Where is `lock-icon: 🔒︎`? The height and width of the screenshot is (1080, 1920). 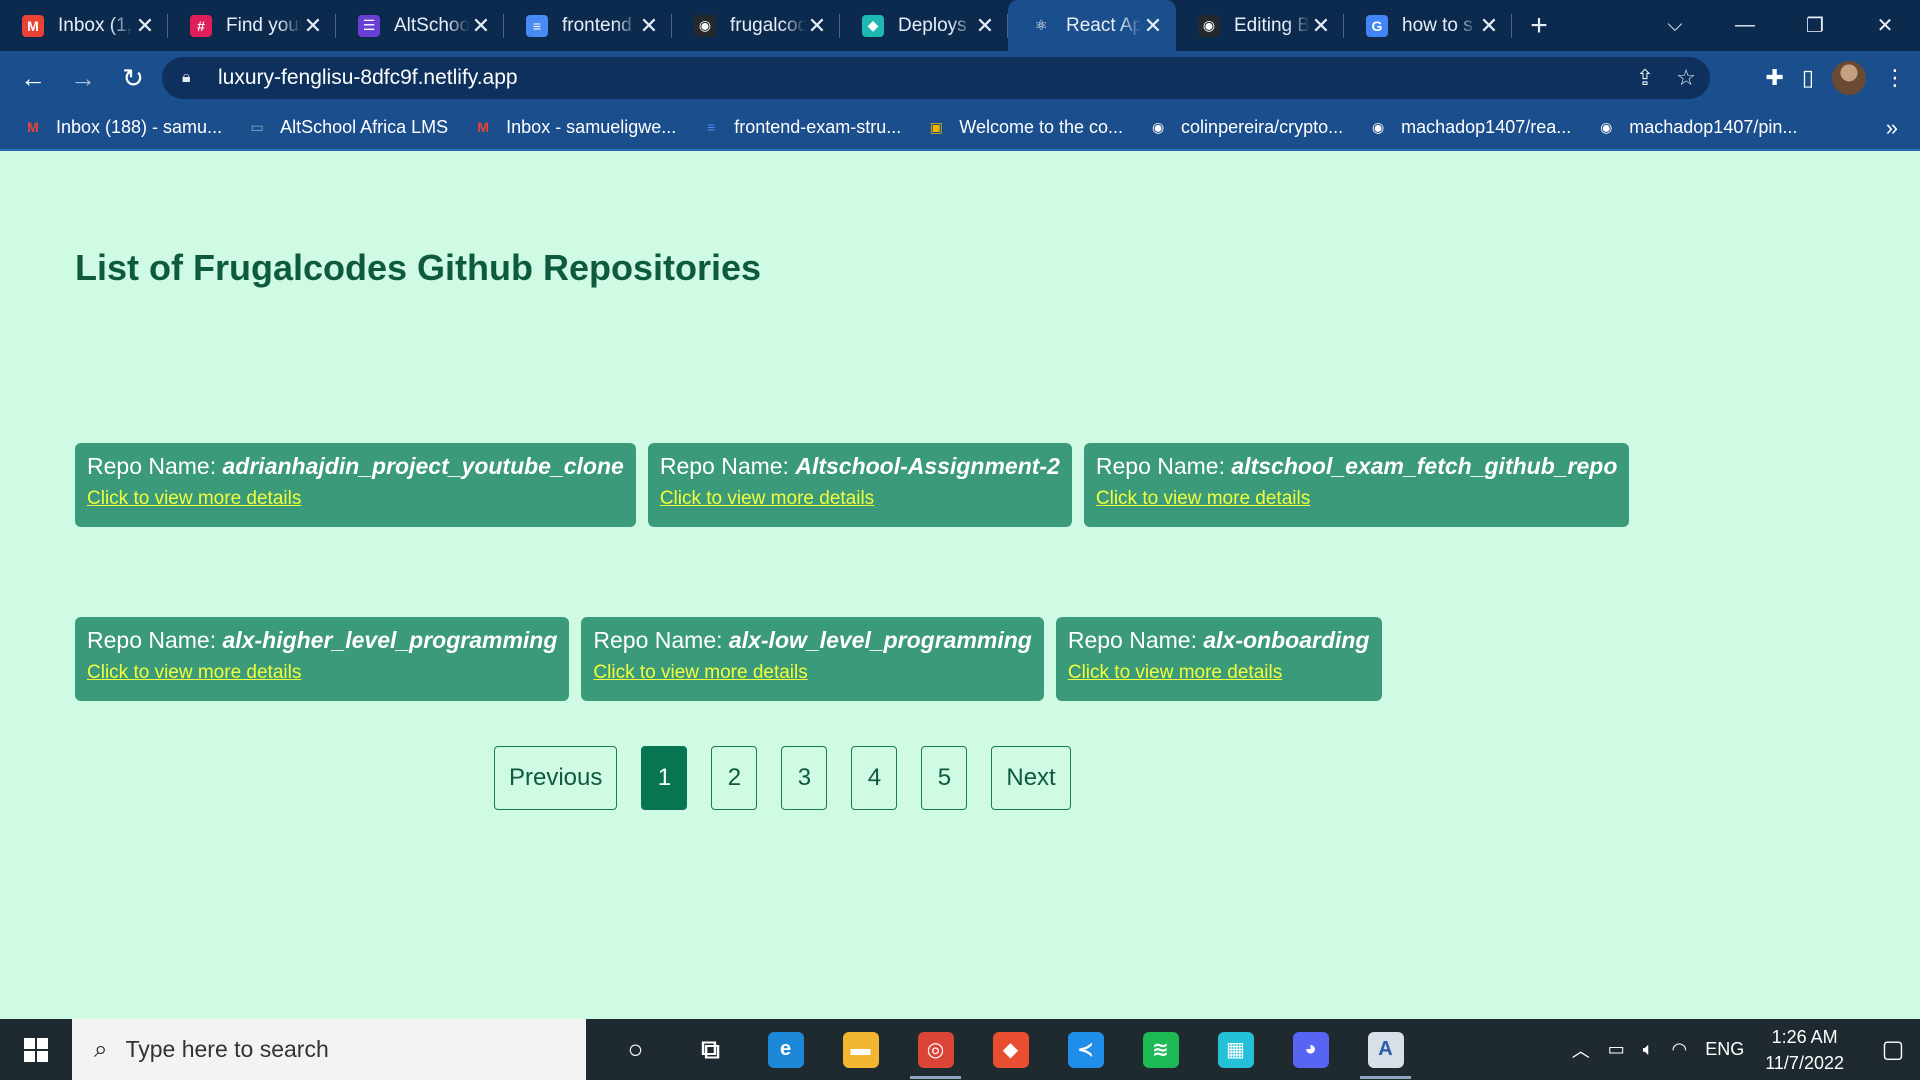 lock-icon: 🔒︎ is located at coordinates (193, 78).